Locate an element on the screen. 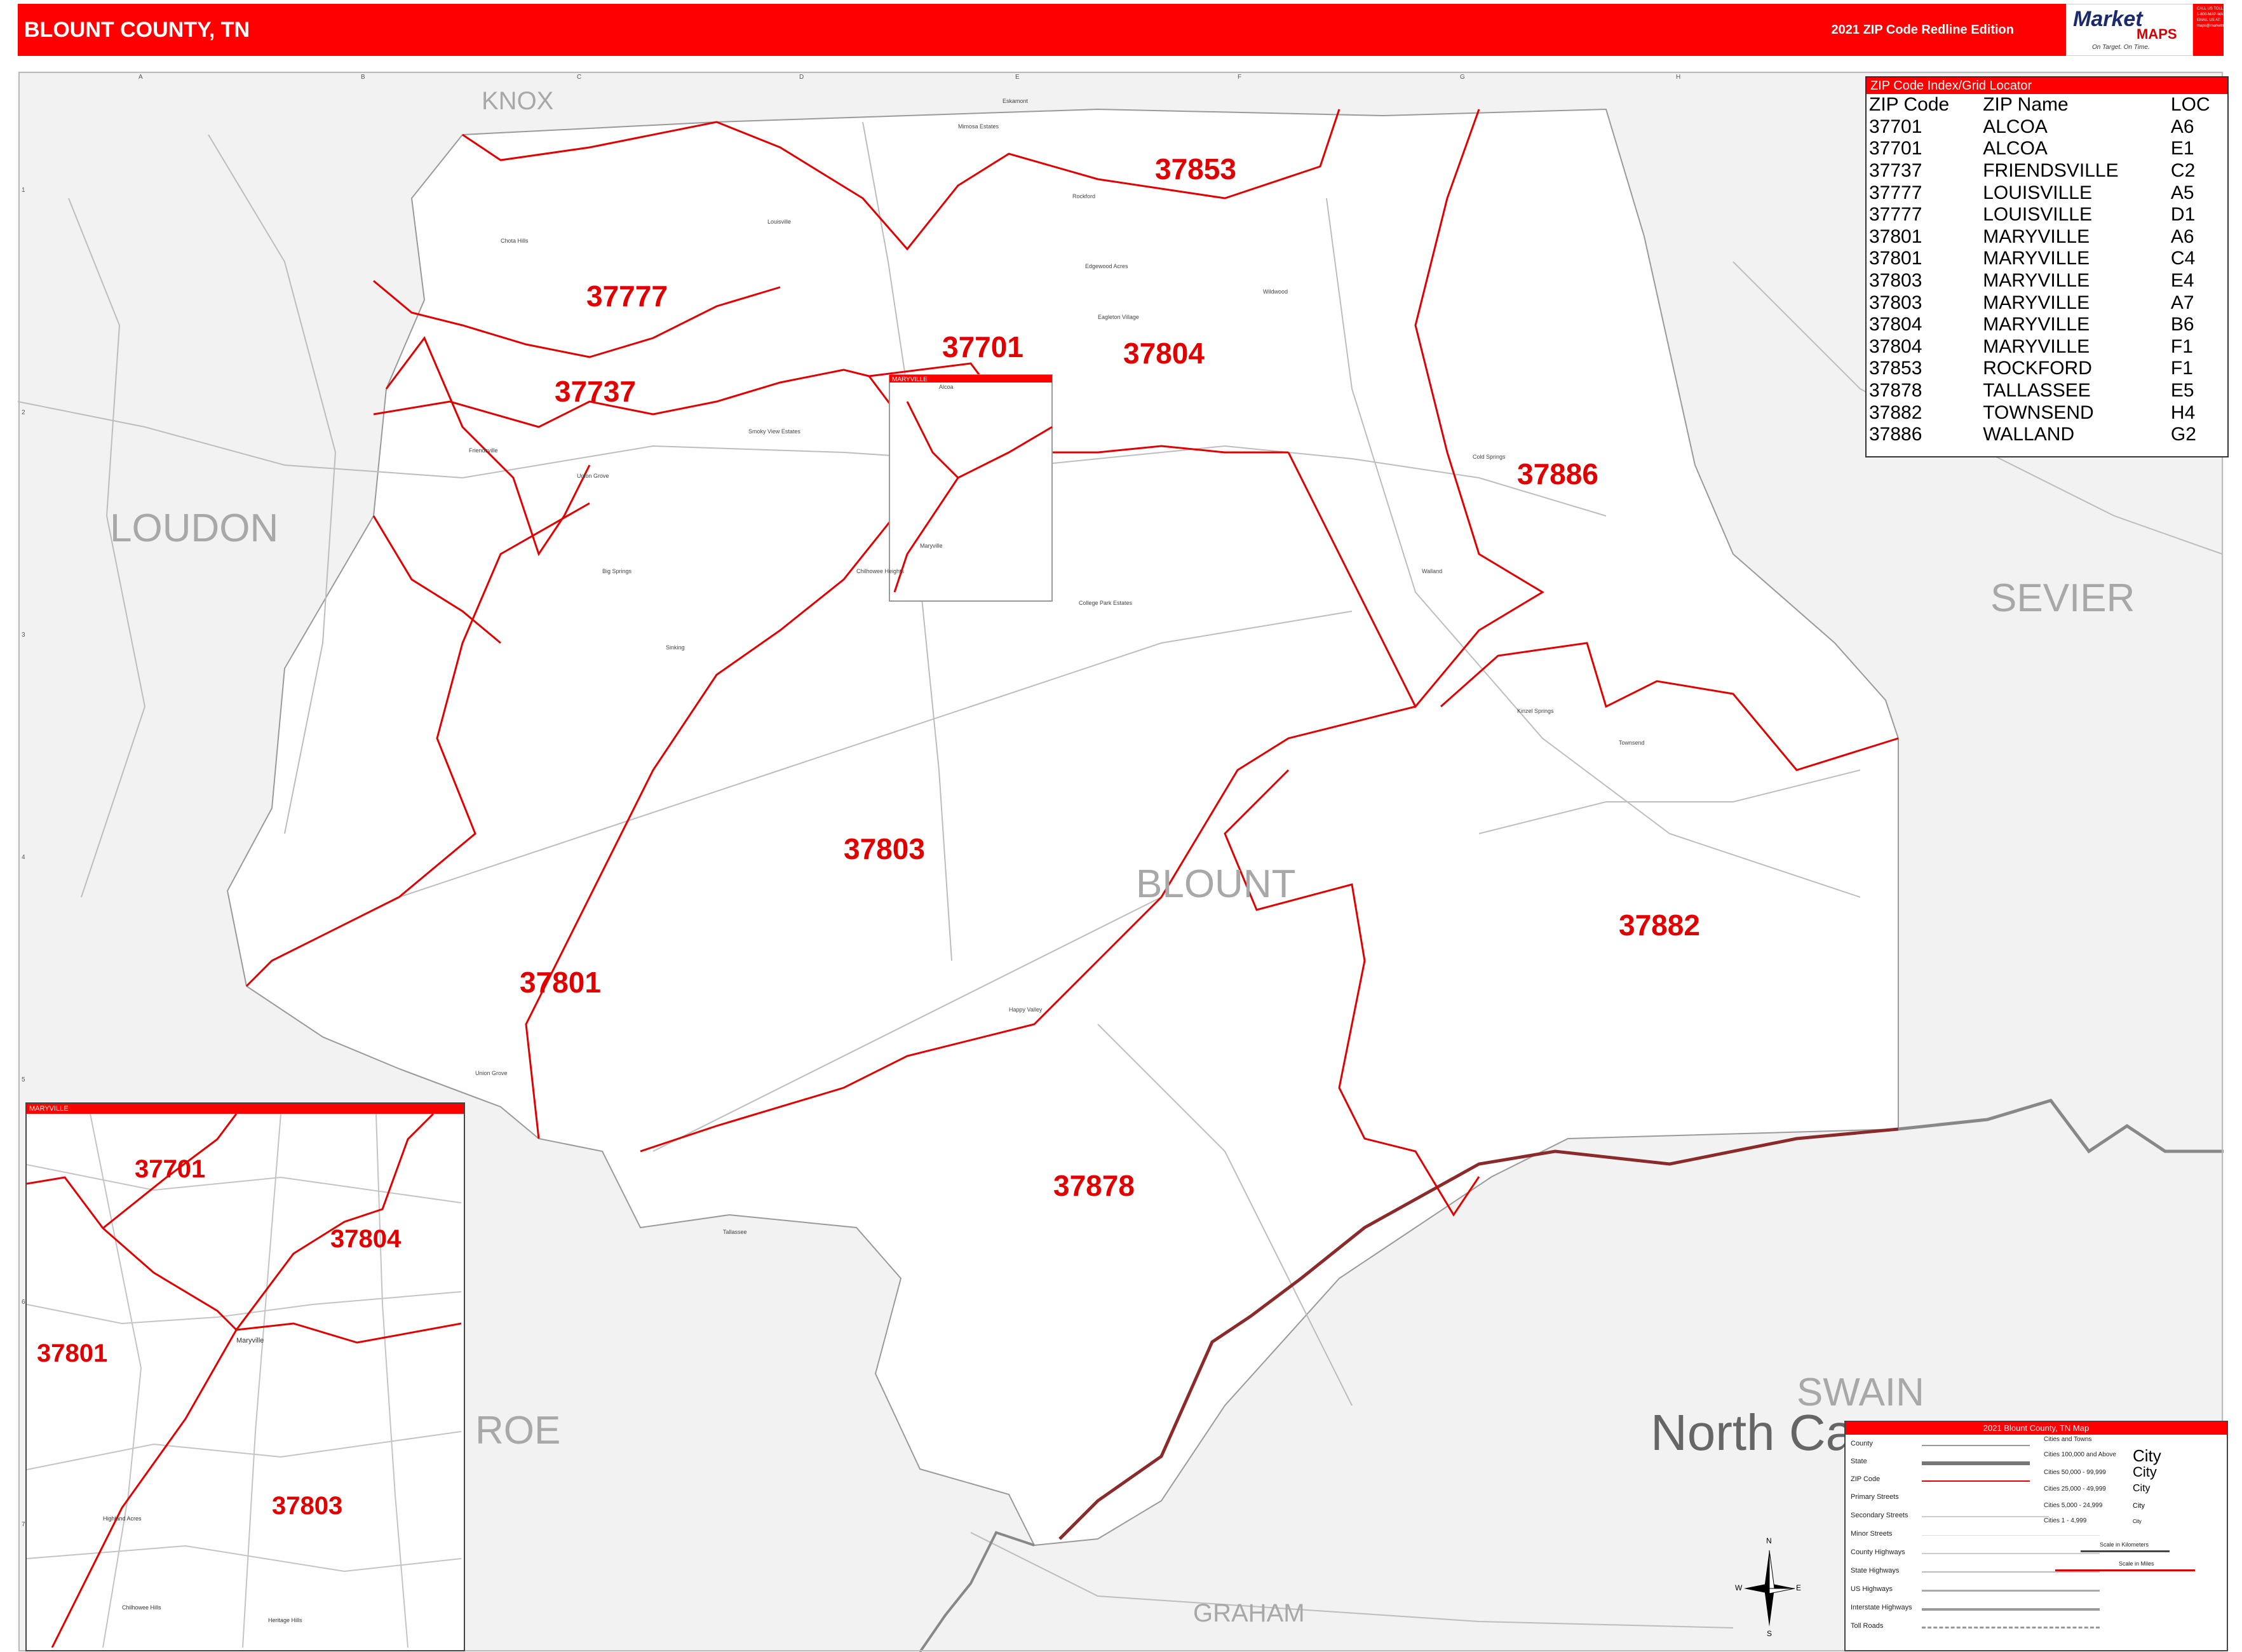 The height and width of the screenshot is (1652, 2242). market-maps-logo: Market MAPS On Target. On Time. is located at coordinates (2129, 30).